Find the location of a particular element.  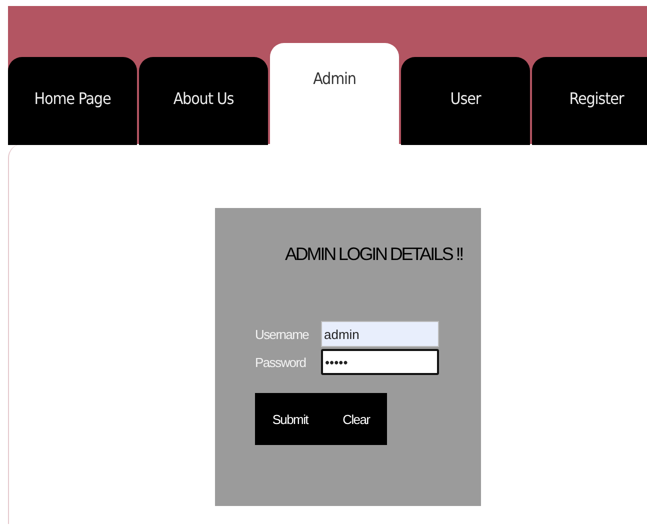

nav-tab: Register is located at coordinates (589, 101).